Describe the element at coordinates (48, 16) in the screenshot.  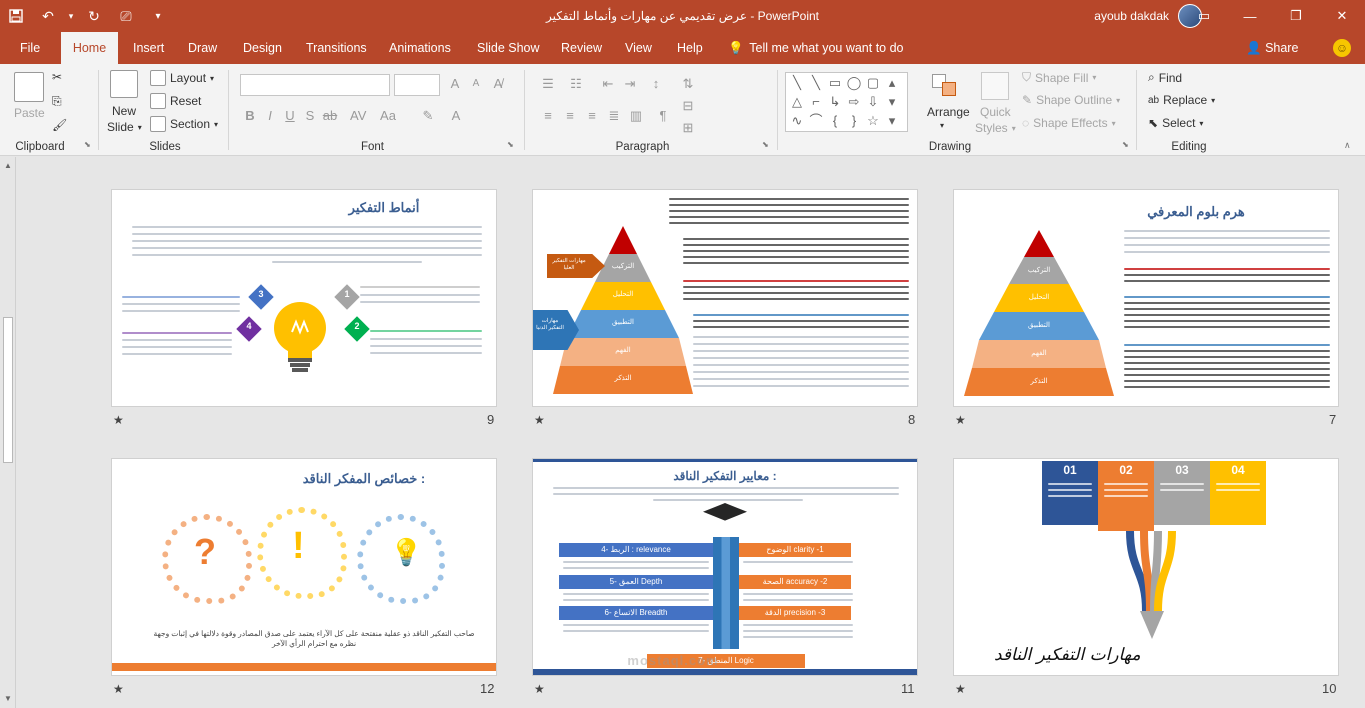
I see `undo-icon: ↶` at that location.